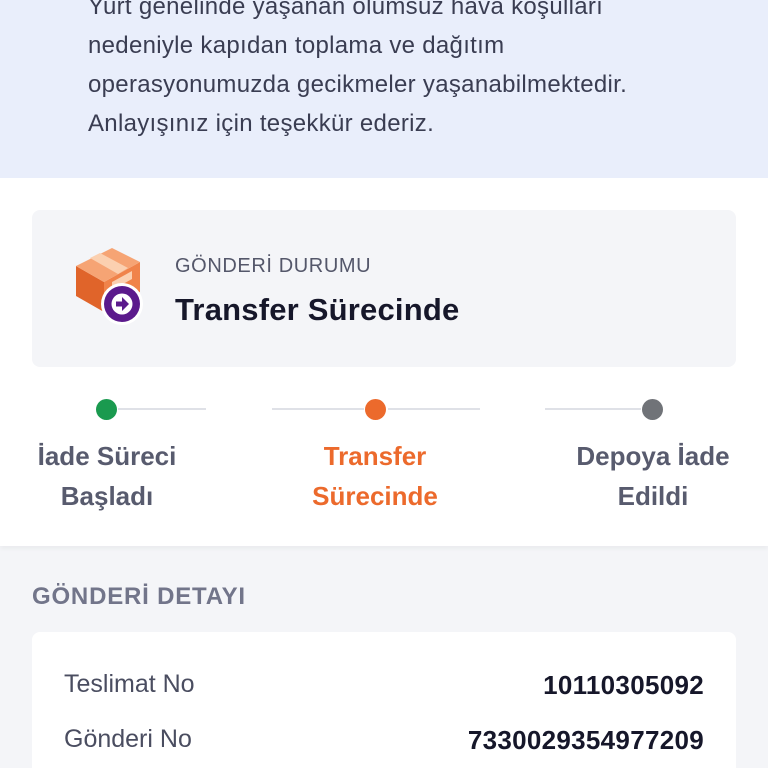 This screenshot has width=768, height=768. What do you see at coordinates (653, 456) in the screenshot?
I see `timeline-step-text: Depoya İade` at bounding box center [653, 456].